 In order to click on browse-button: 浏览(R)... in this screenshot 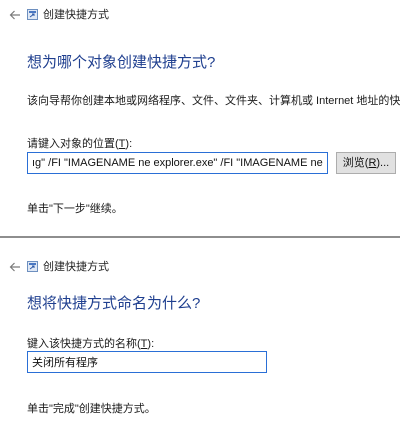, I will do `click(366, 163)`.